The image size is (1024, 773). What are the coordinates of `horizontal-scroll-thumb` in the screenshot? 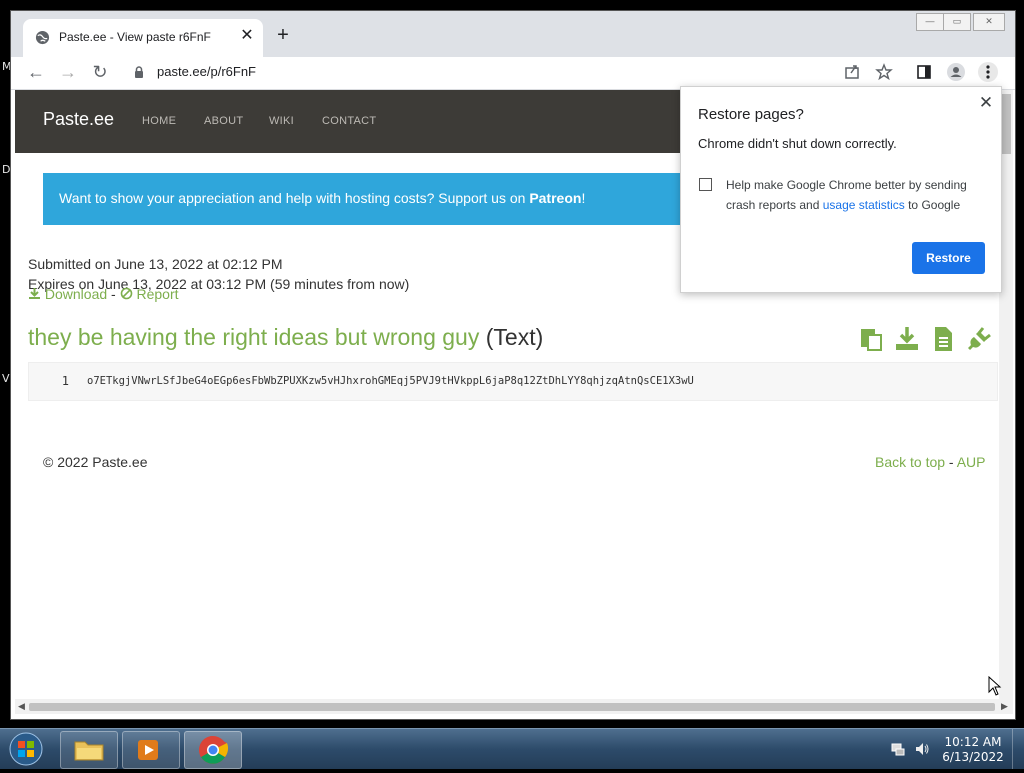 It's located at (512, 707).